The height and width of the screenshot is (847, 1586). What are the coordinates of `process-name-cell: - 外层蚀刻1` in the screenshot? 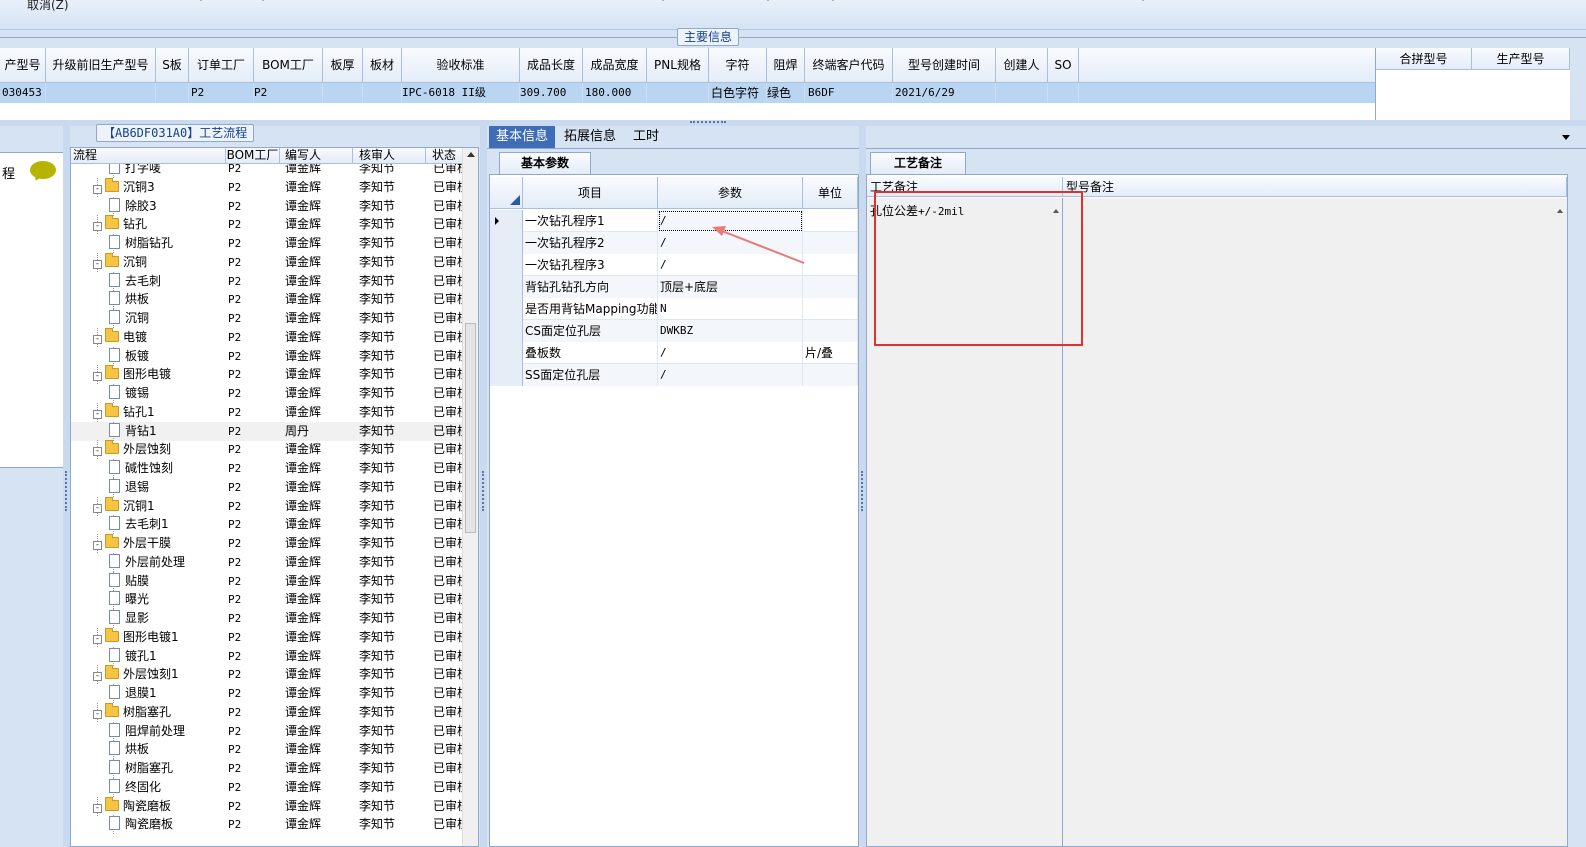 It's located at (159, 674).